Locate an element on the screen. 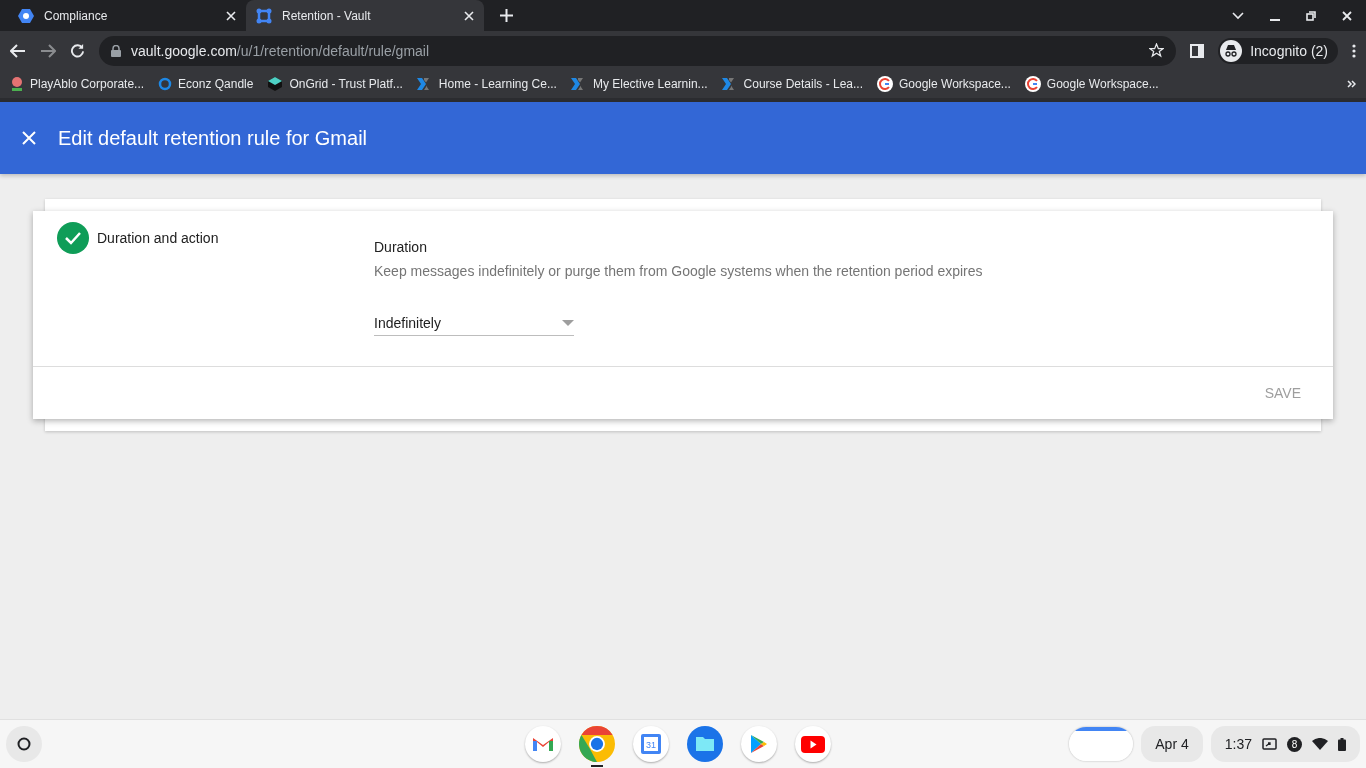 The image size is (1366, 768). wifi-icon is located at coordinates (1320, 744).